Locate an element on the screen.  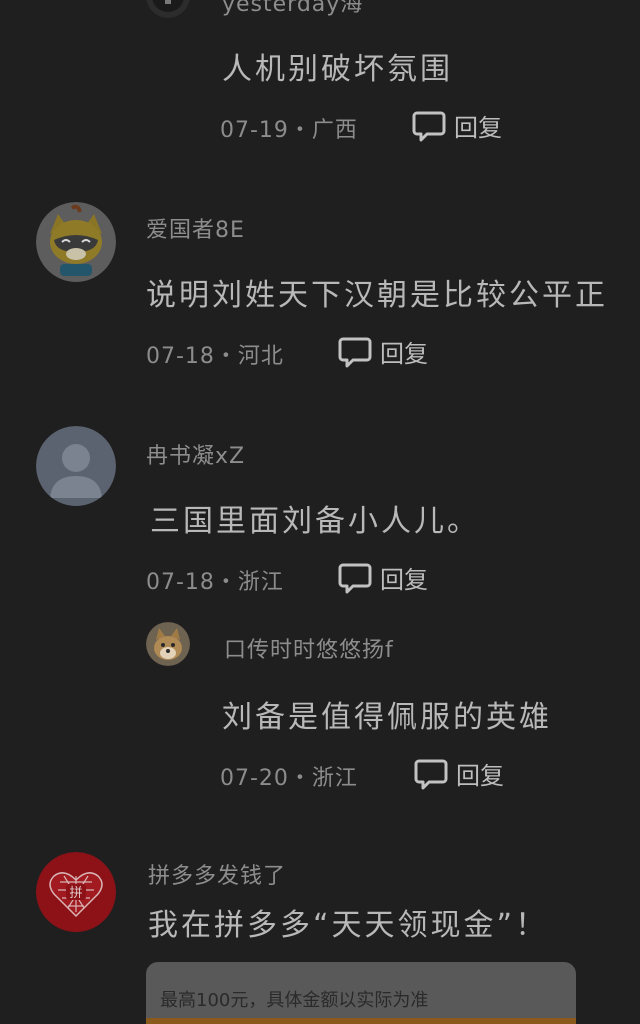
logo-text: 拼 is located at coordinates (75, 893).